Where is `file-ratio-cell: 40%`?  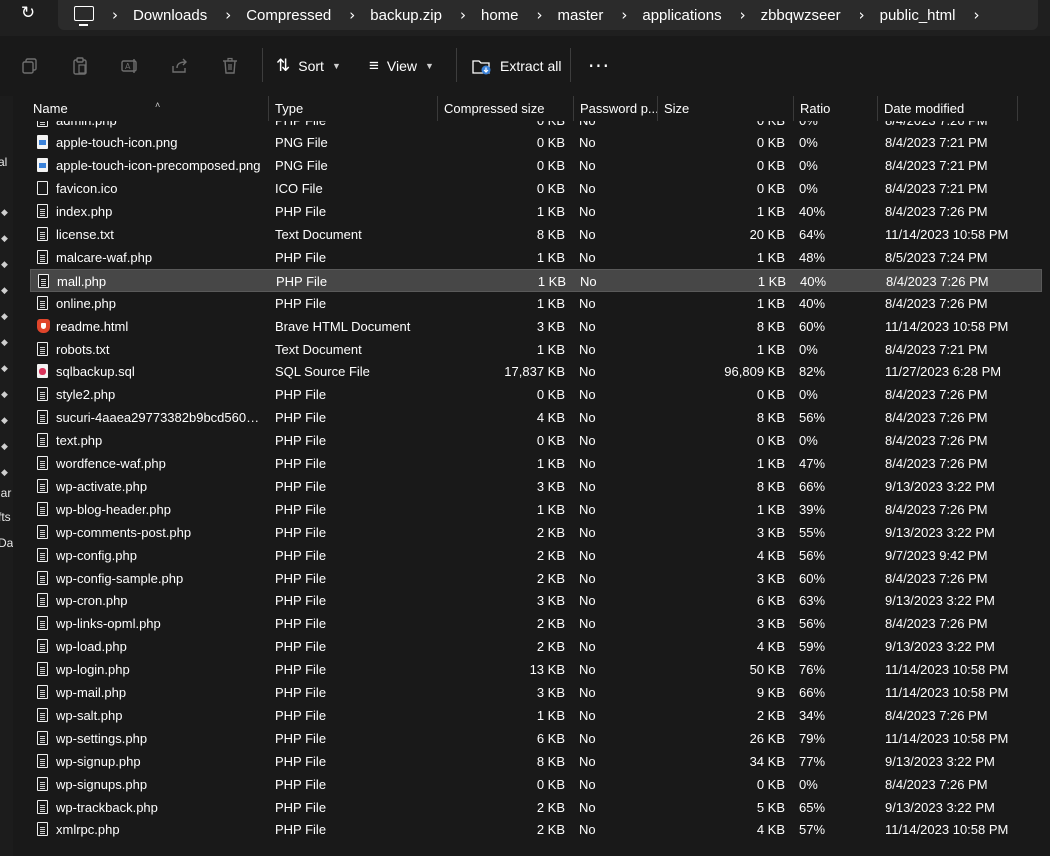
file-ratio-cell: 40% is located at coordinates (812, 303).